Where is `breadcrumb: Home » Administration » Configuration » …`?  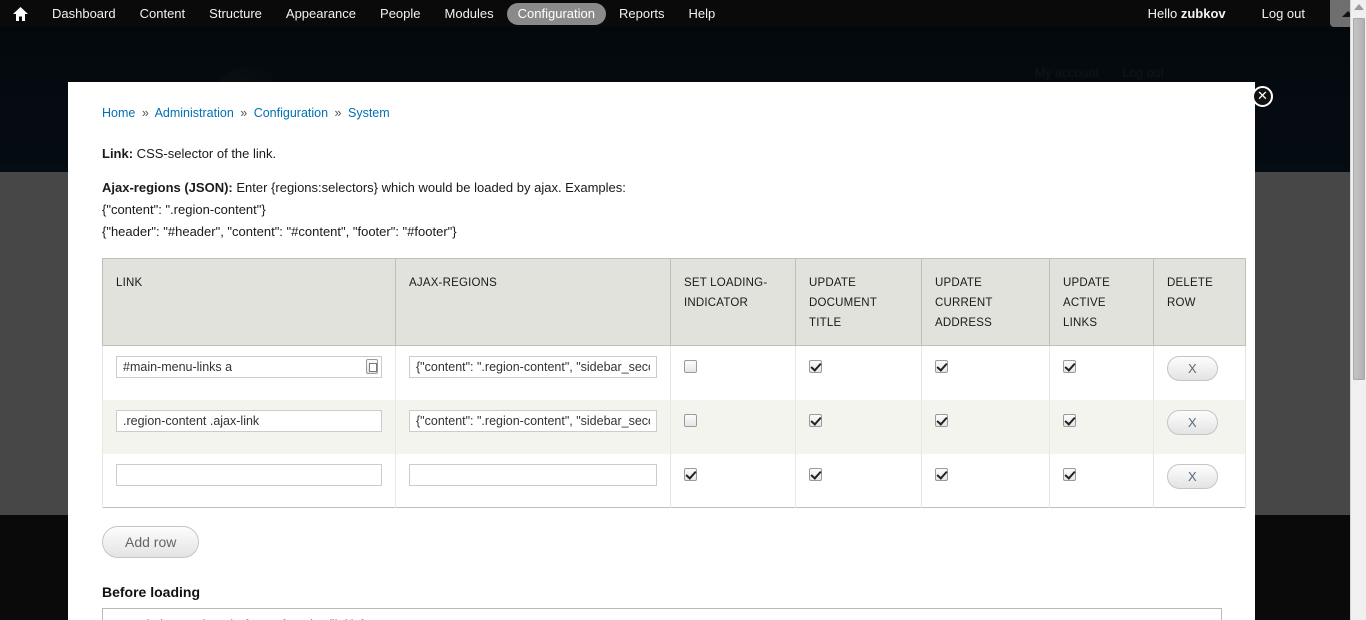
breadcrumb: Home » Administration » Configuration » … is located at coordinates (661, 113).